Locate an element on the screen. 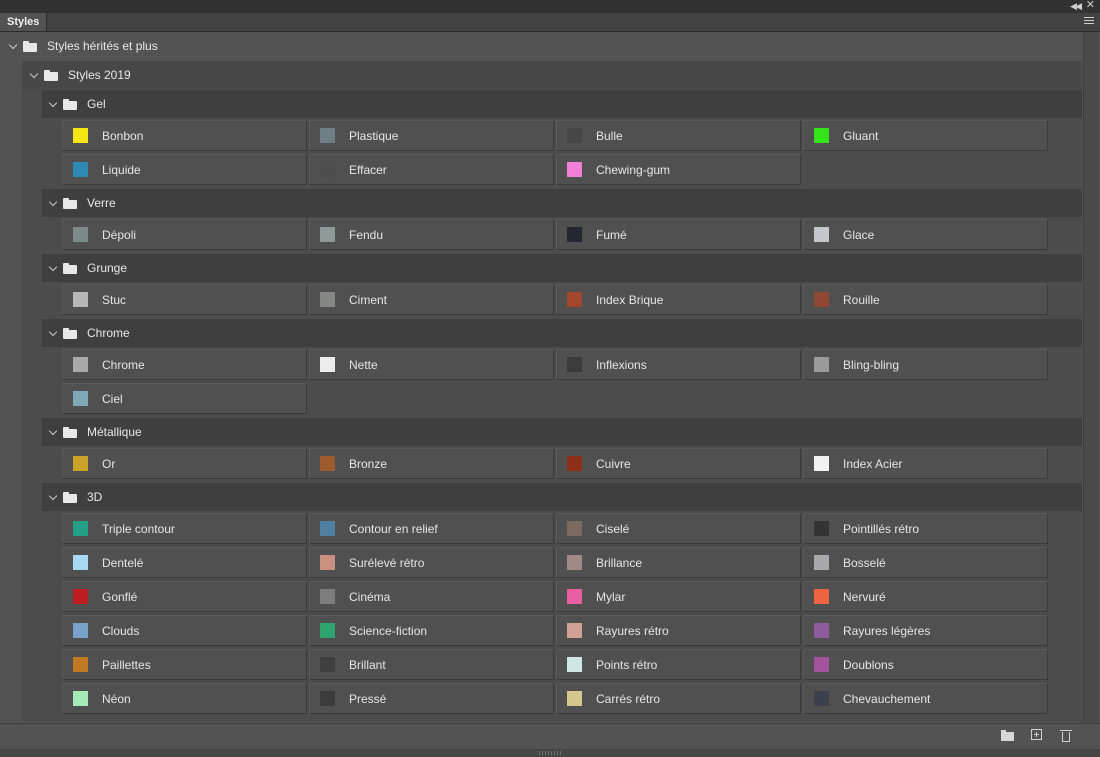 This screenshot has height=757, width=1100. style-item-ciel: Ciel is located at coordinates (184, 398).